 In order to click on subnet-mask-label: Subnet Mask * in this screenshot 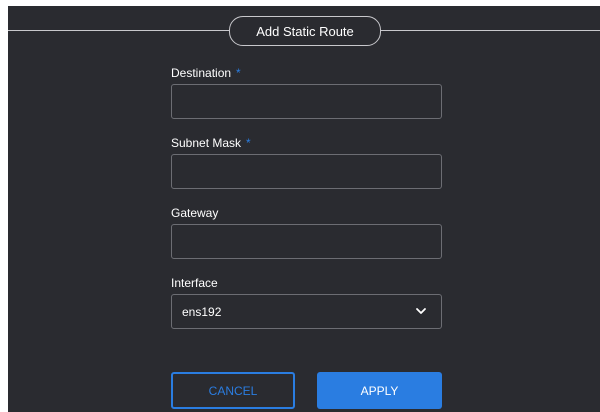, I will do `click(211, 143)`.